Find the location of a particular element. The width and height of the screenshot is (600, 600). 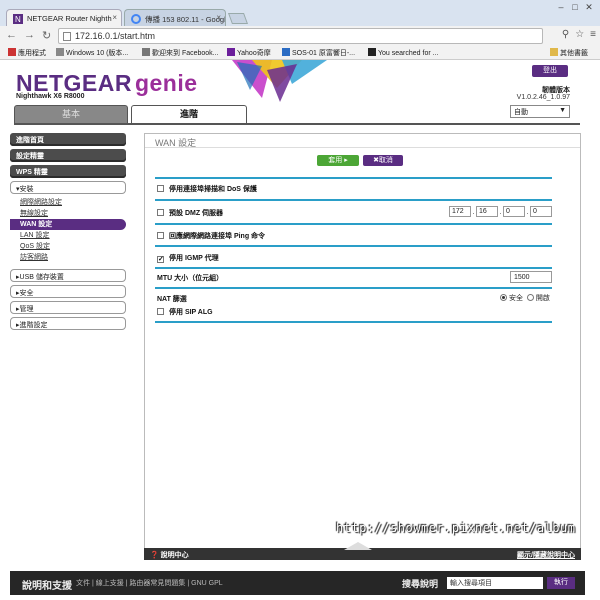

language-select: 自動 ▼ is located at coordinates (540, 111).